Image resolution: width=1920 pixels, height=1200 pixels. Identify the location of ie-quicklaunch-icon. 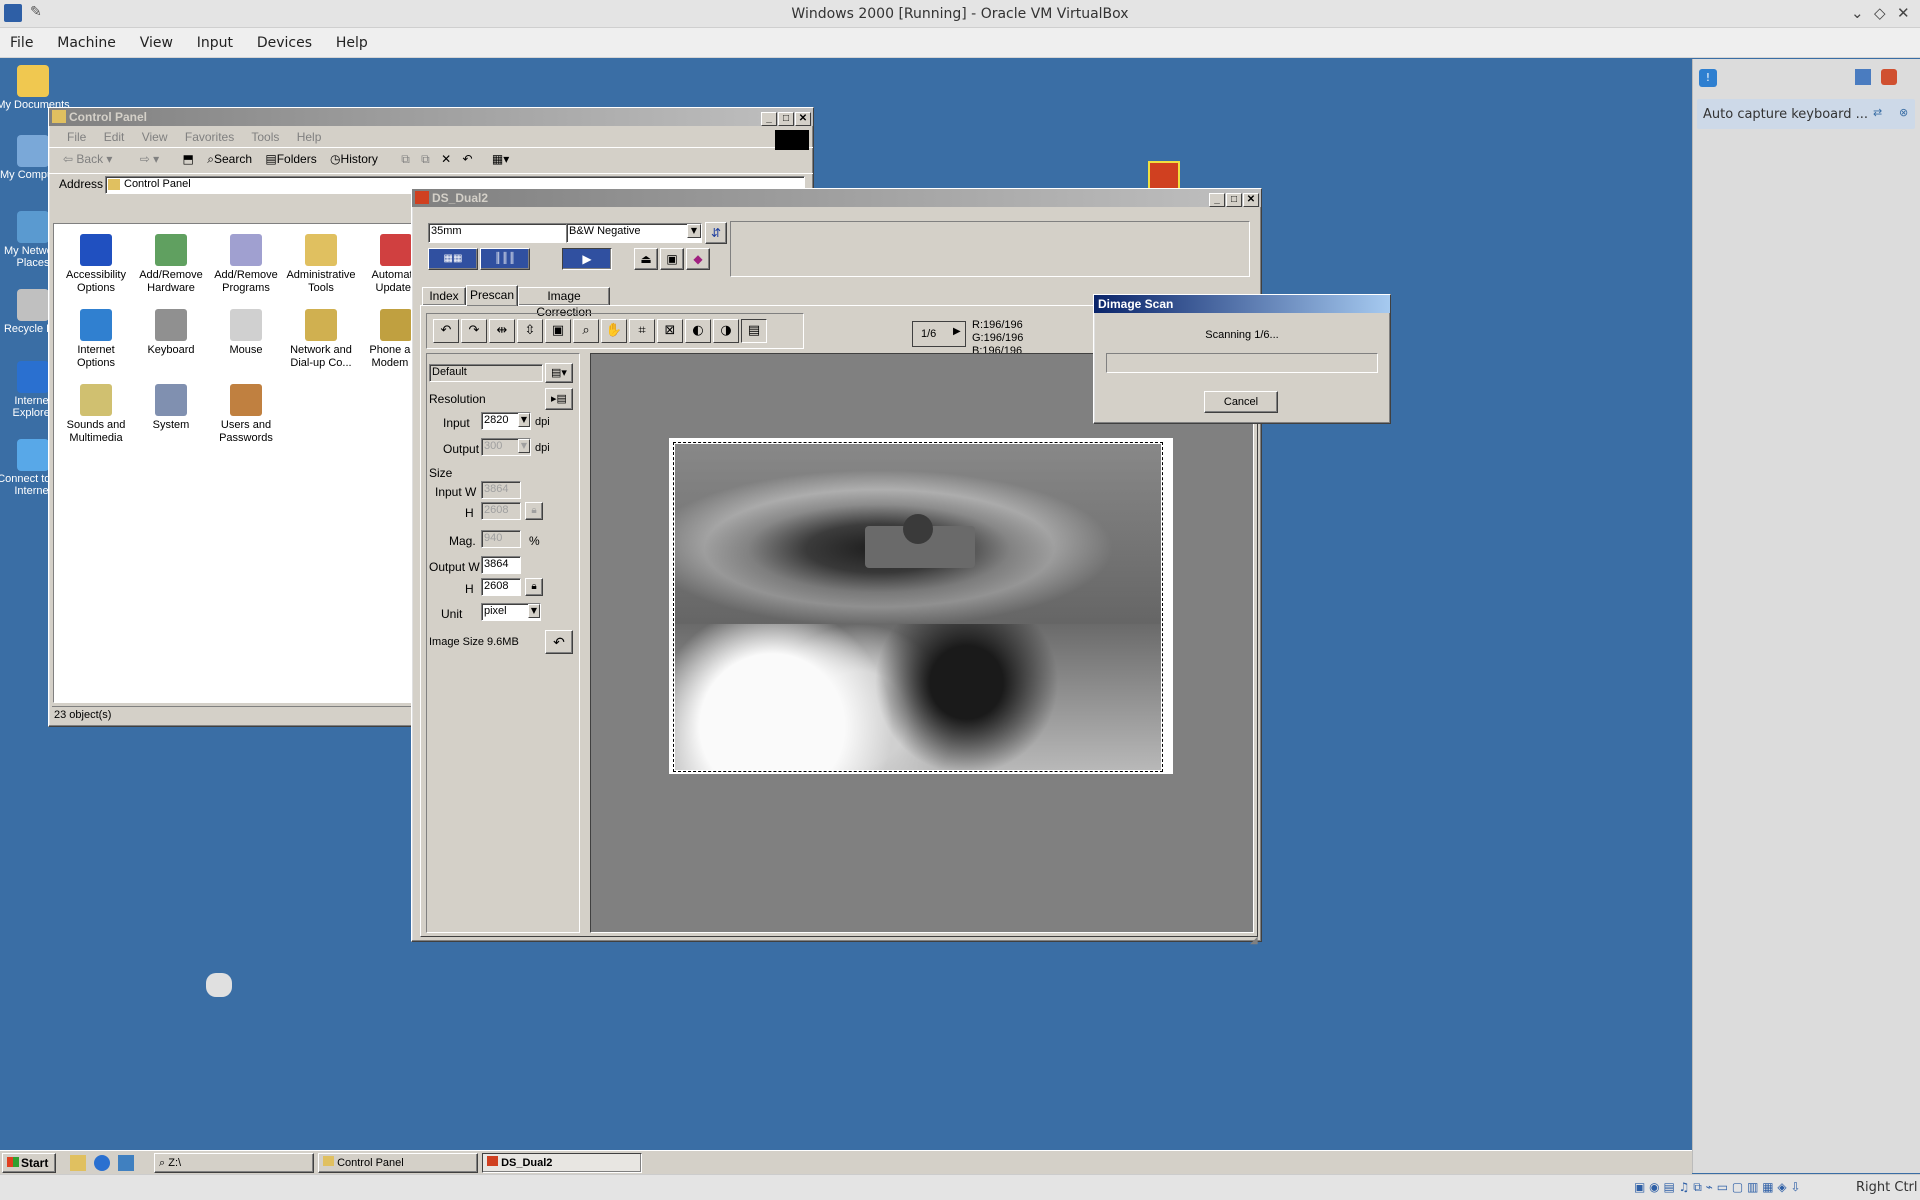
(102, 1163).